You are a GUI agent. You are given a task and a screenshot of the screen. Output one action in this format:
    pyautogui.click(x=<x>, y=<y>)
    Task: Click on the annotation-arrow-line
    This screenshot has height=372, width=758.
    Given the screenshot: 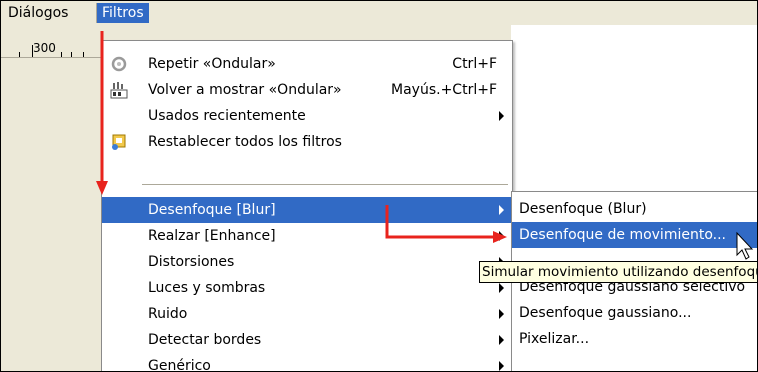 What is the action you would take?
    pyautogui.click(x=440, y=222)
    